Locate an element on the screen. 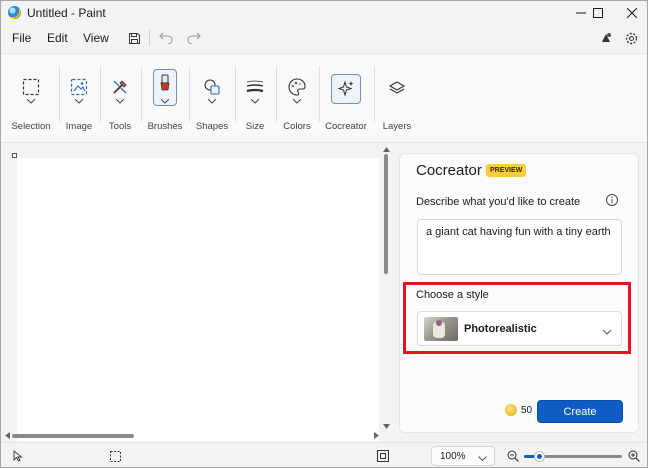 The image size is (648, 468). style-highlight-box is located at coordinates (517, 318).